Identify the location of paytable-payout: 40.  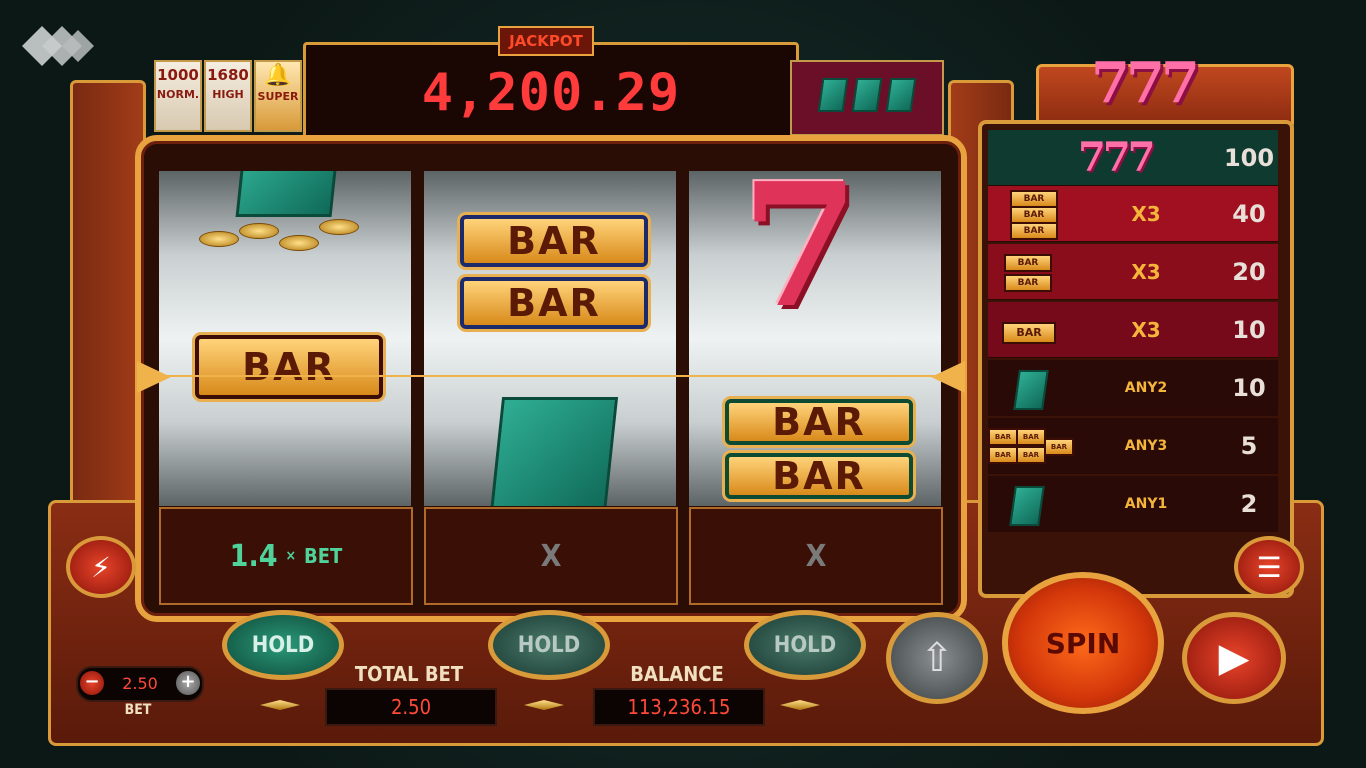
(1249, 213).